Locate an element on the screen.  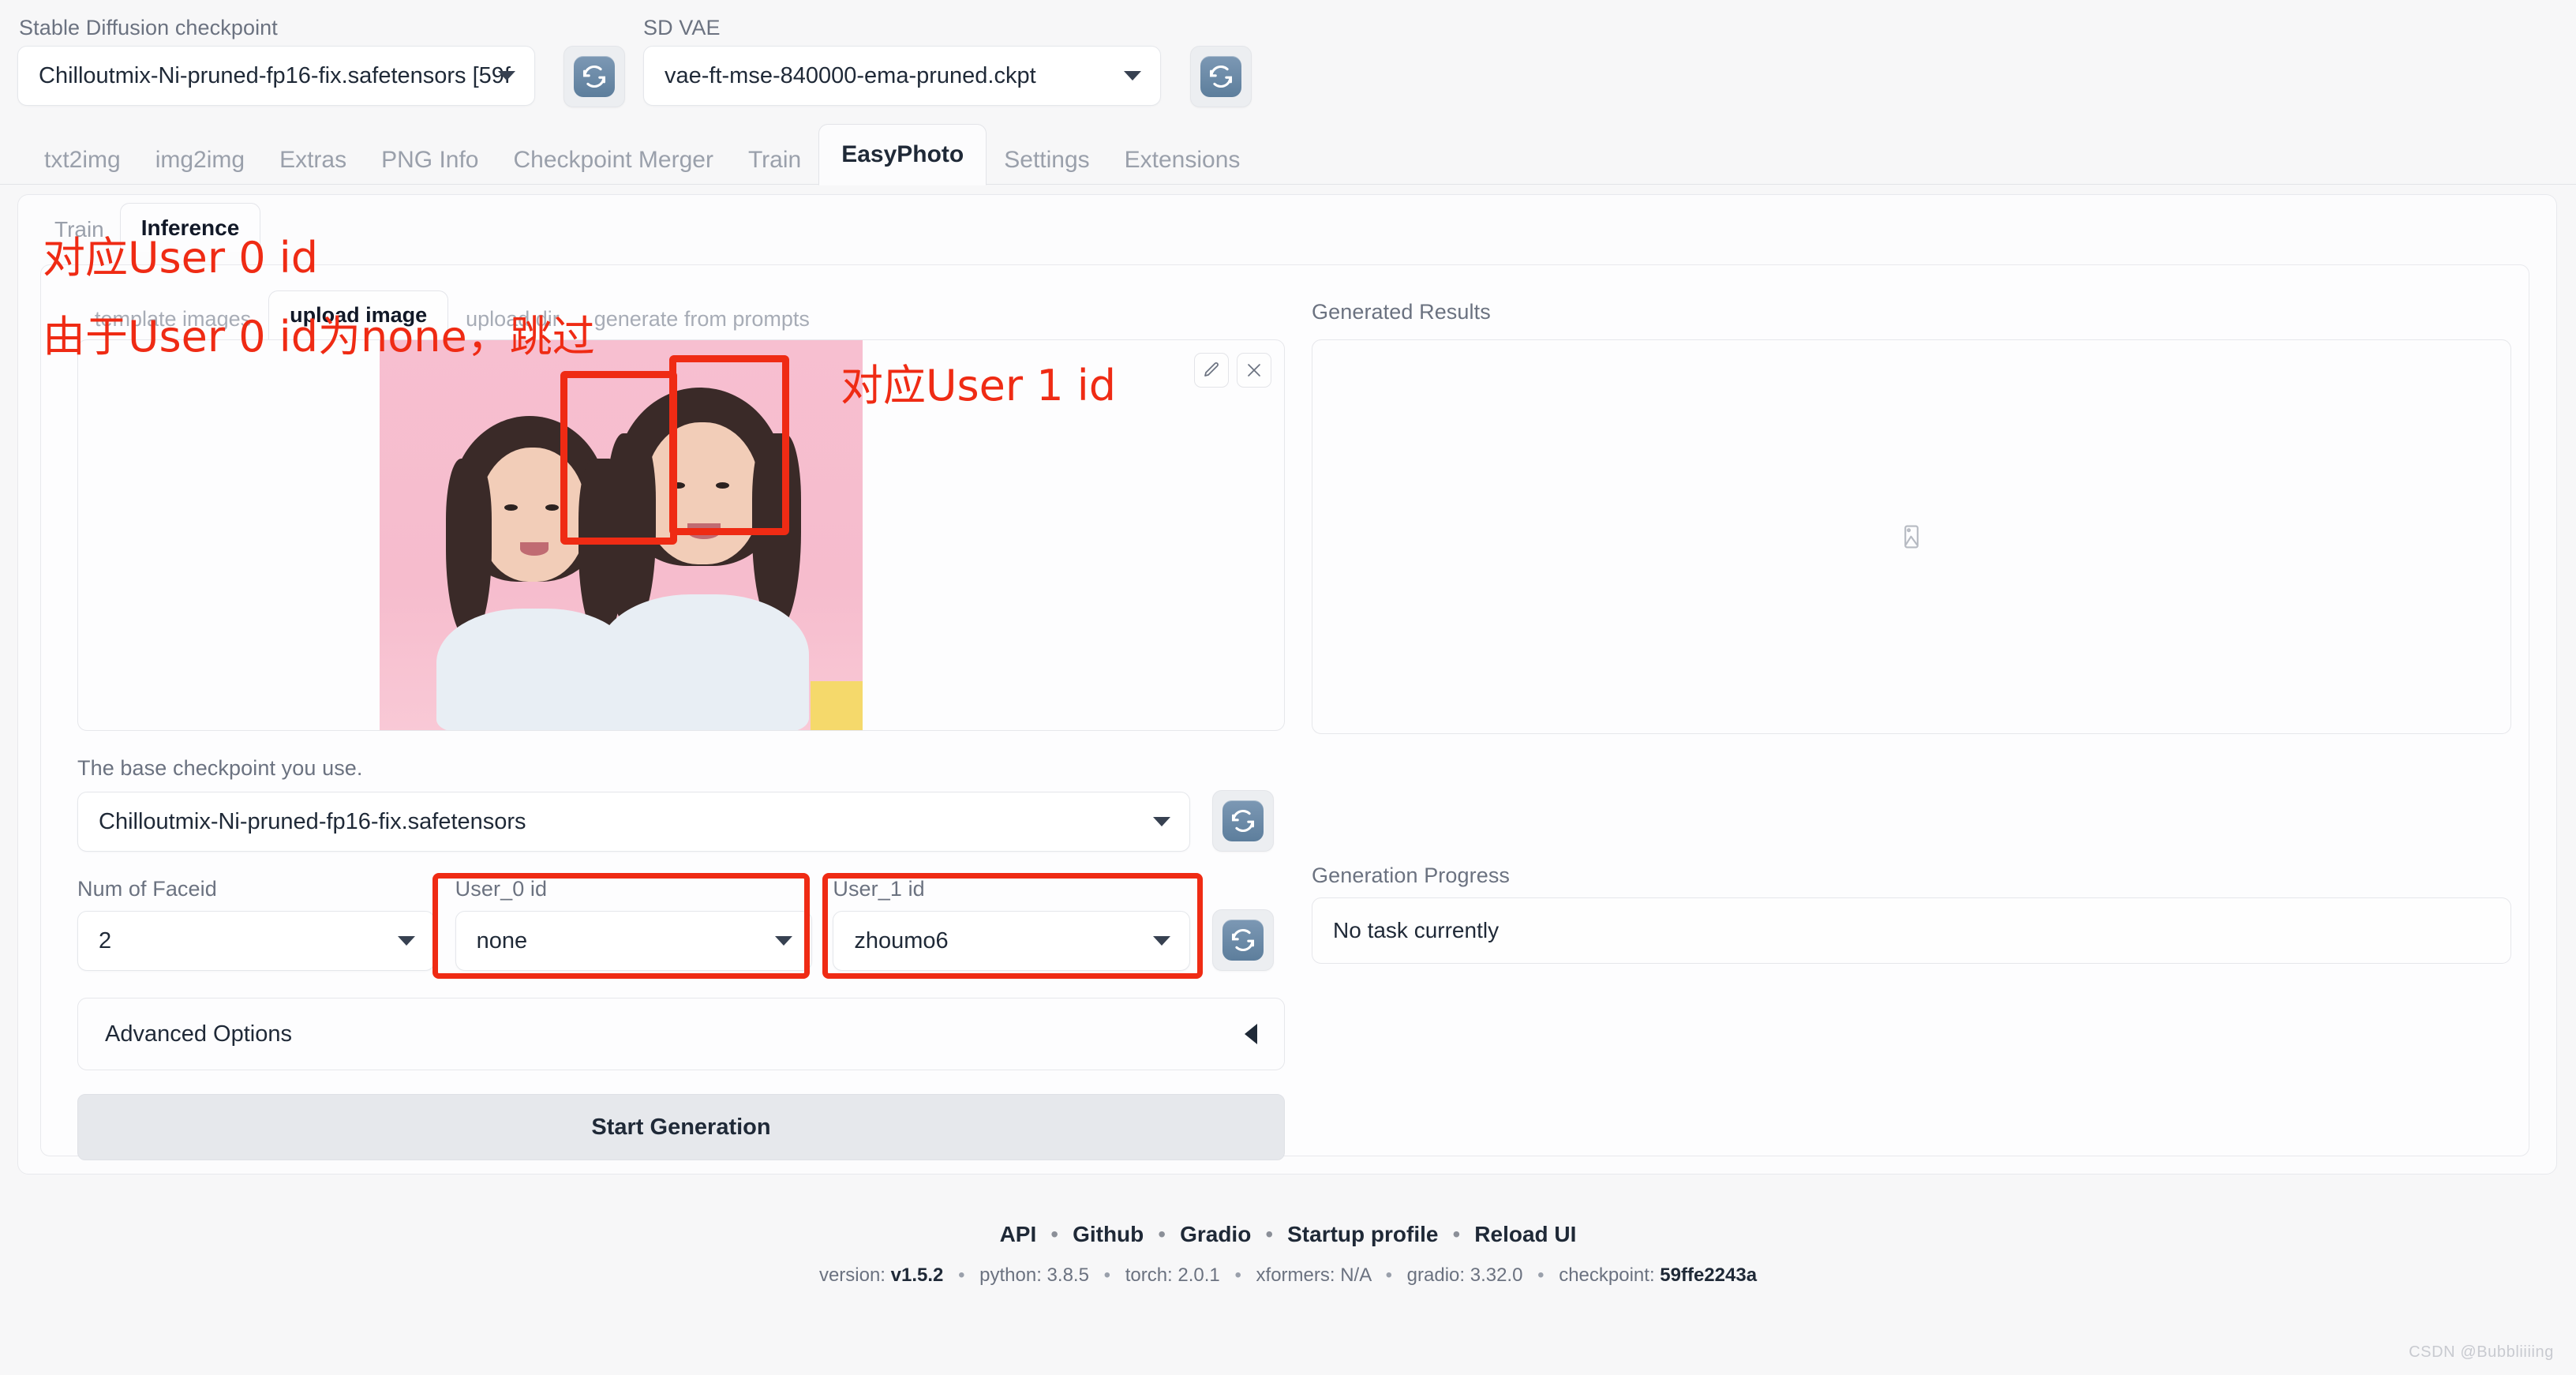
checkpoint-label-wrap: Stable Diffusion checkpoint is located at coordinates (148, 28).